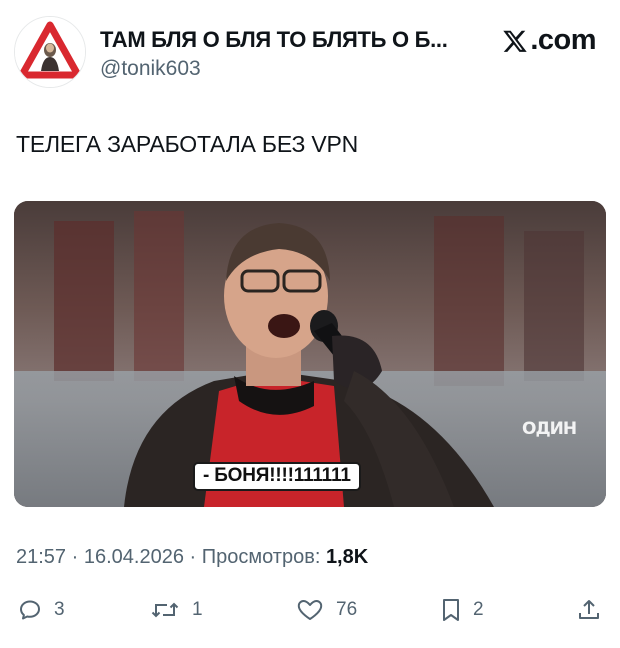  What do you see at coordinates (165, 610) in the screenshot?
I see `retweet-icon` at bounding box center [165, 610].